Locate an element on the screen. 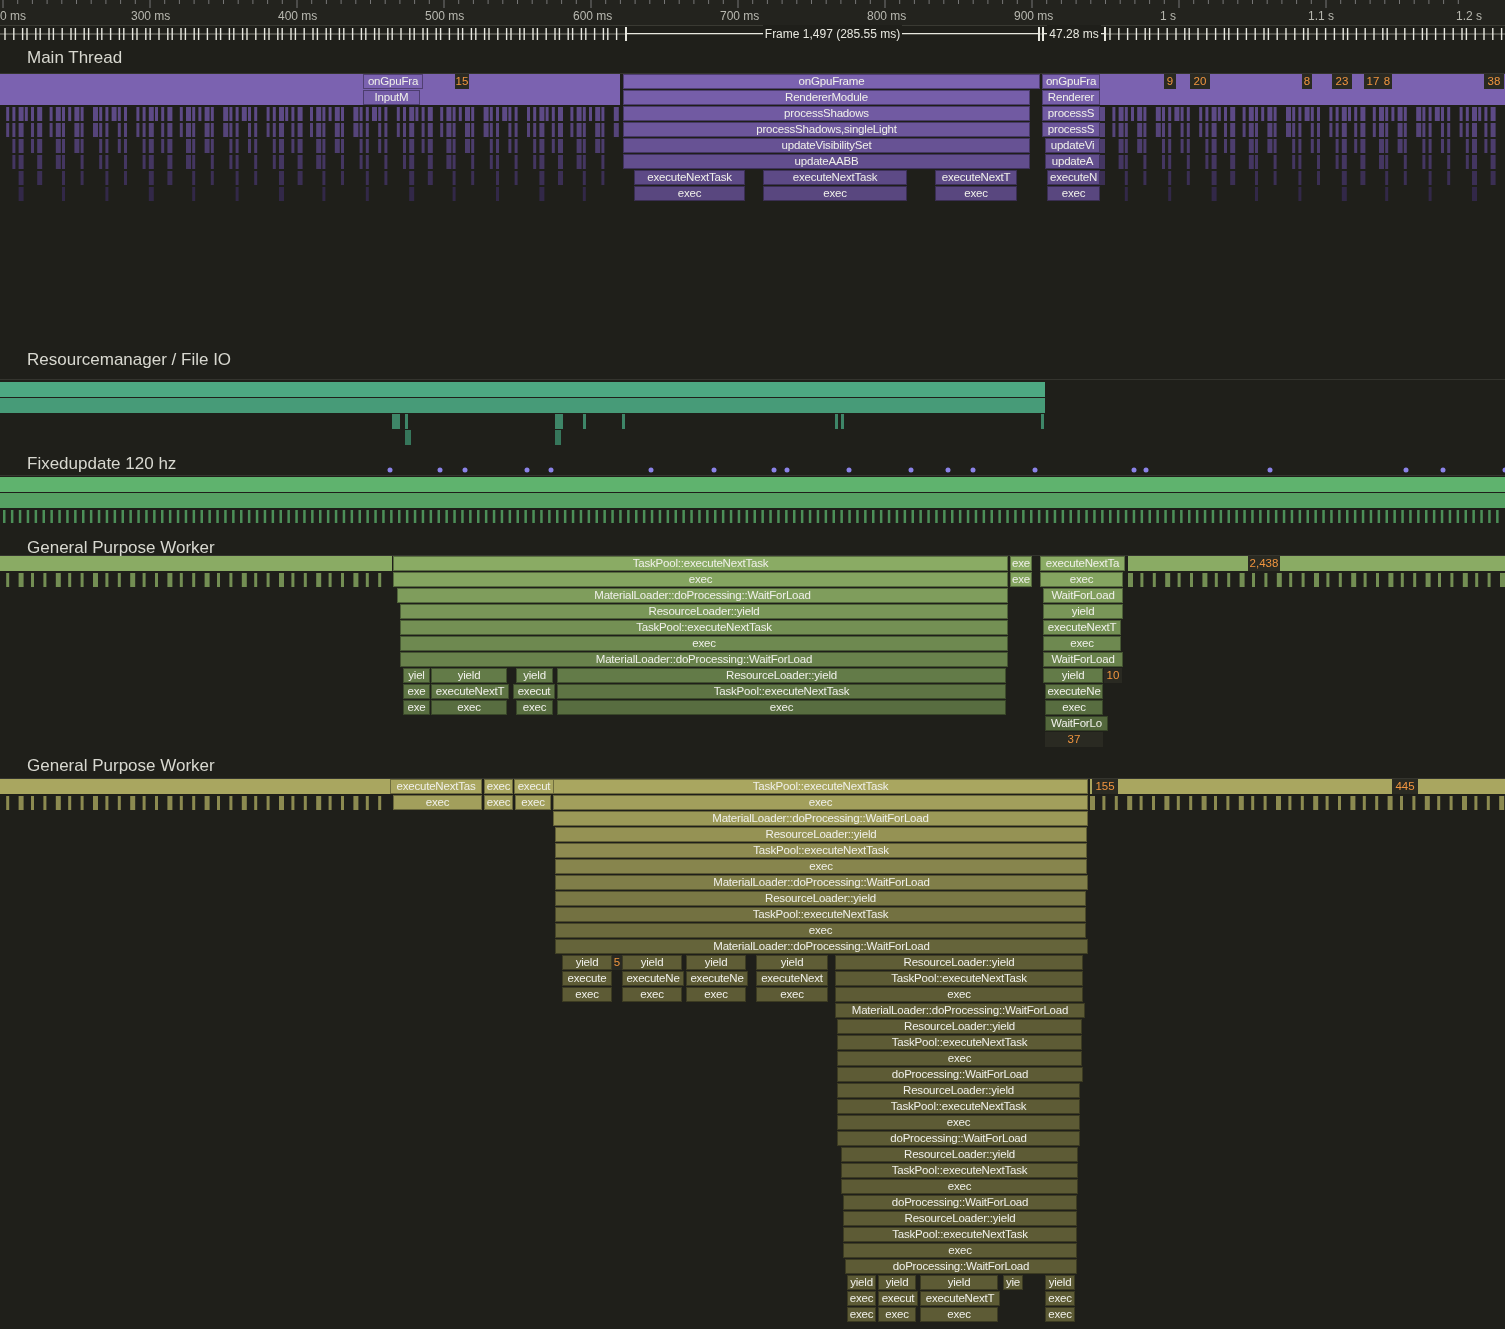 Image resolution: width=1505 pixels, height=1329 pixels. zone-count: 155 is located at coordinates (1105, 786).